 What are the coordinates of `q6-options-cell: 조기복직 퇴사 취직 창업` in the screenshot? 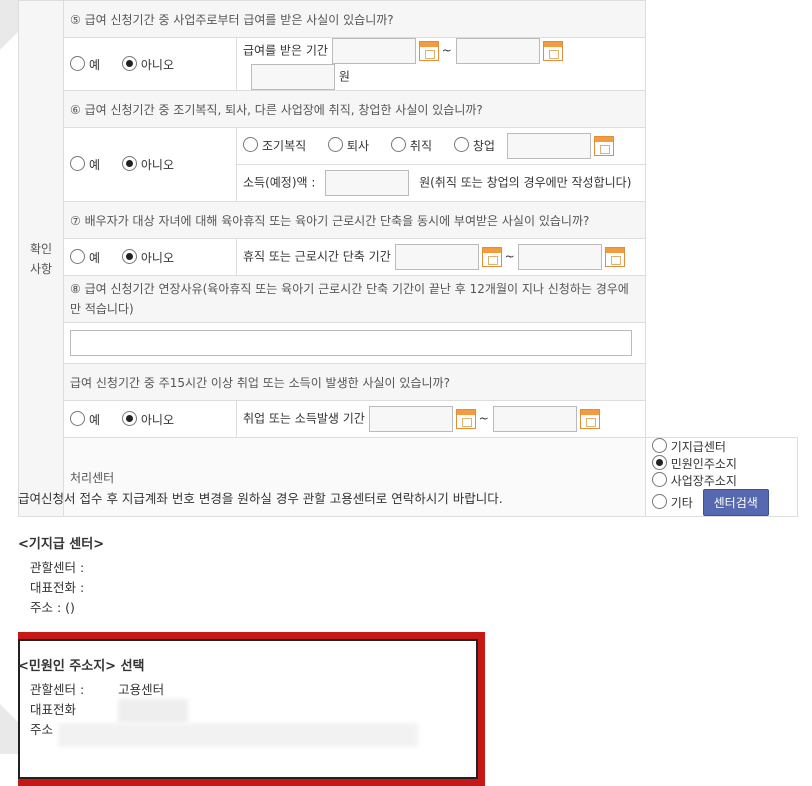 It's located at (441, 146).